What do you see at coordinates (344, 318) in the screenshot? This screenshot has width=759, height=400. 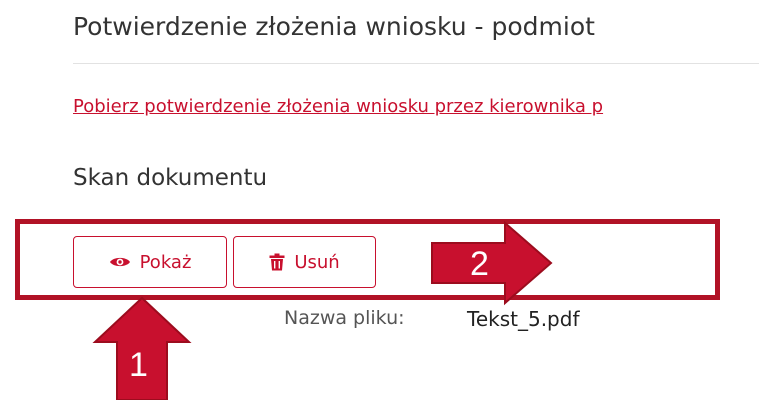 I see `file-name-label: Nazwa pliku:` at bounding box center [344, 318].